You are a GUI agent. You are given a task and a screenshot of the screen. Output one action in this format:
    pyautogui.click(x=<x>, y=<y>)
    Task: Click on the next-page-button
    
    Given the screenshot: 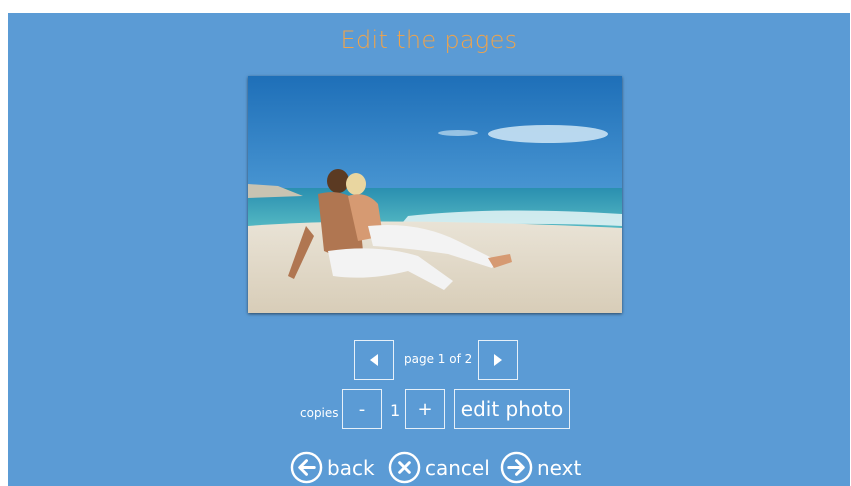 What is the action you would take?
    pyautogui.click(x=498, y=360)
    